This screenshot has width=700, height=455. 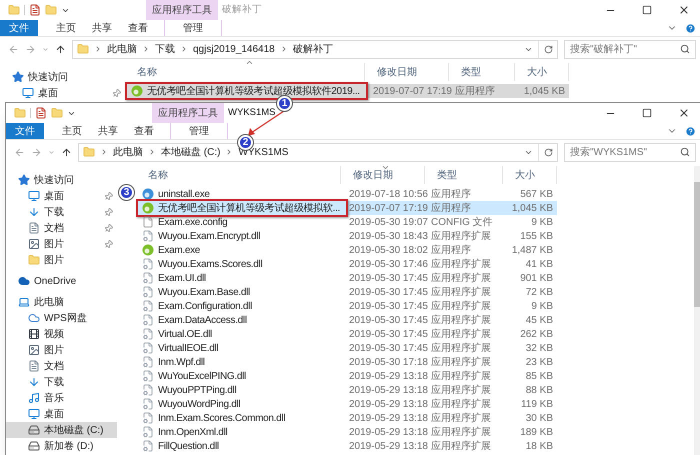 What do you see at coordinates (126, 192) in the screenshot?
I see `step-badge: 3` at bounding box center [126, 192].